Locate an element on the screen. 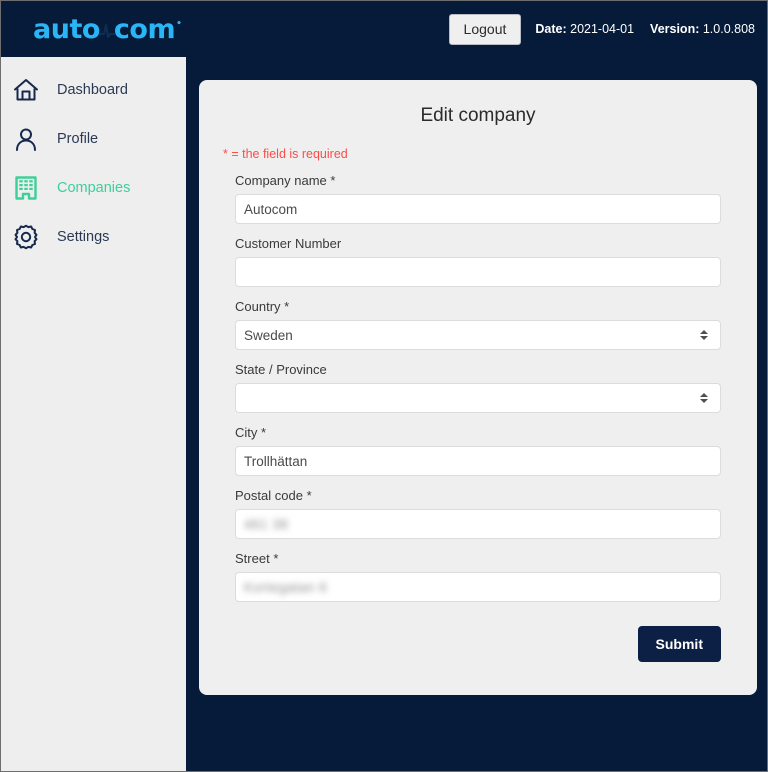 The image size is (768, 772). field-postal-code: Postal code * 461 38 is located at coordinates (478, 513).